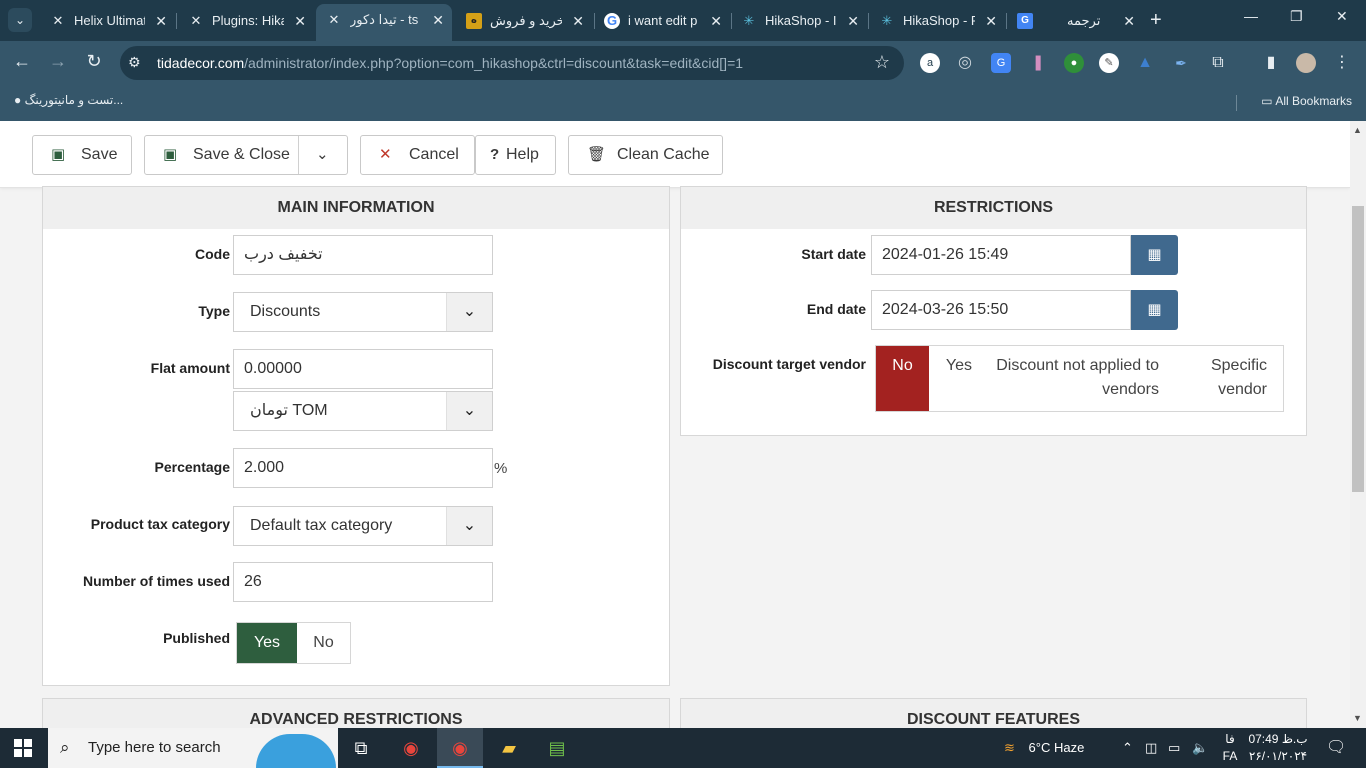 The height and width of the screenshot is (768, 1366). What do you see at coordinates (1230, 748) in the screenshot?
I see `input-language: فا FA` at bounding box center [1230, 748].